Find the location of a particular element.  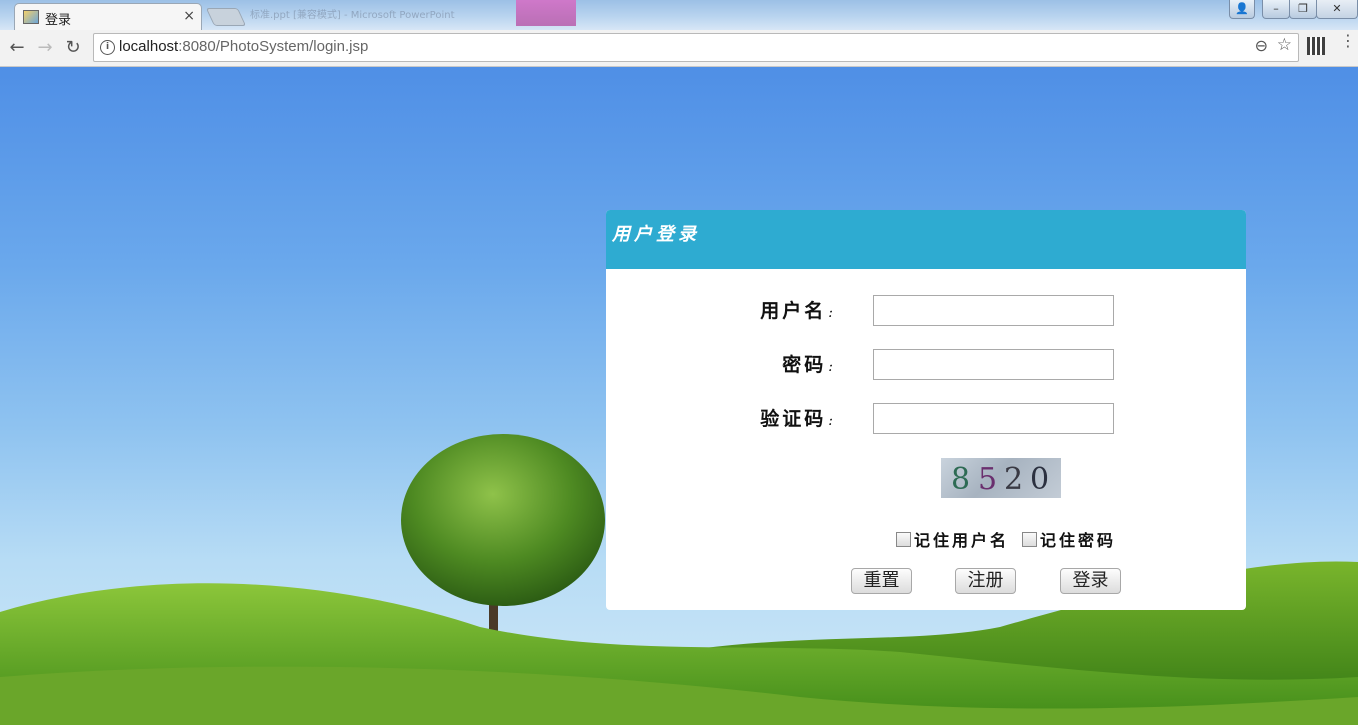

remember-username-label: 记住用户名 is located at coordinates (962, 540).